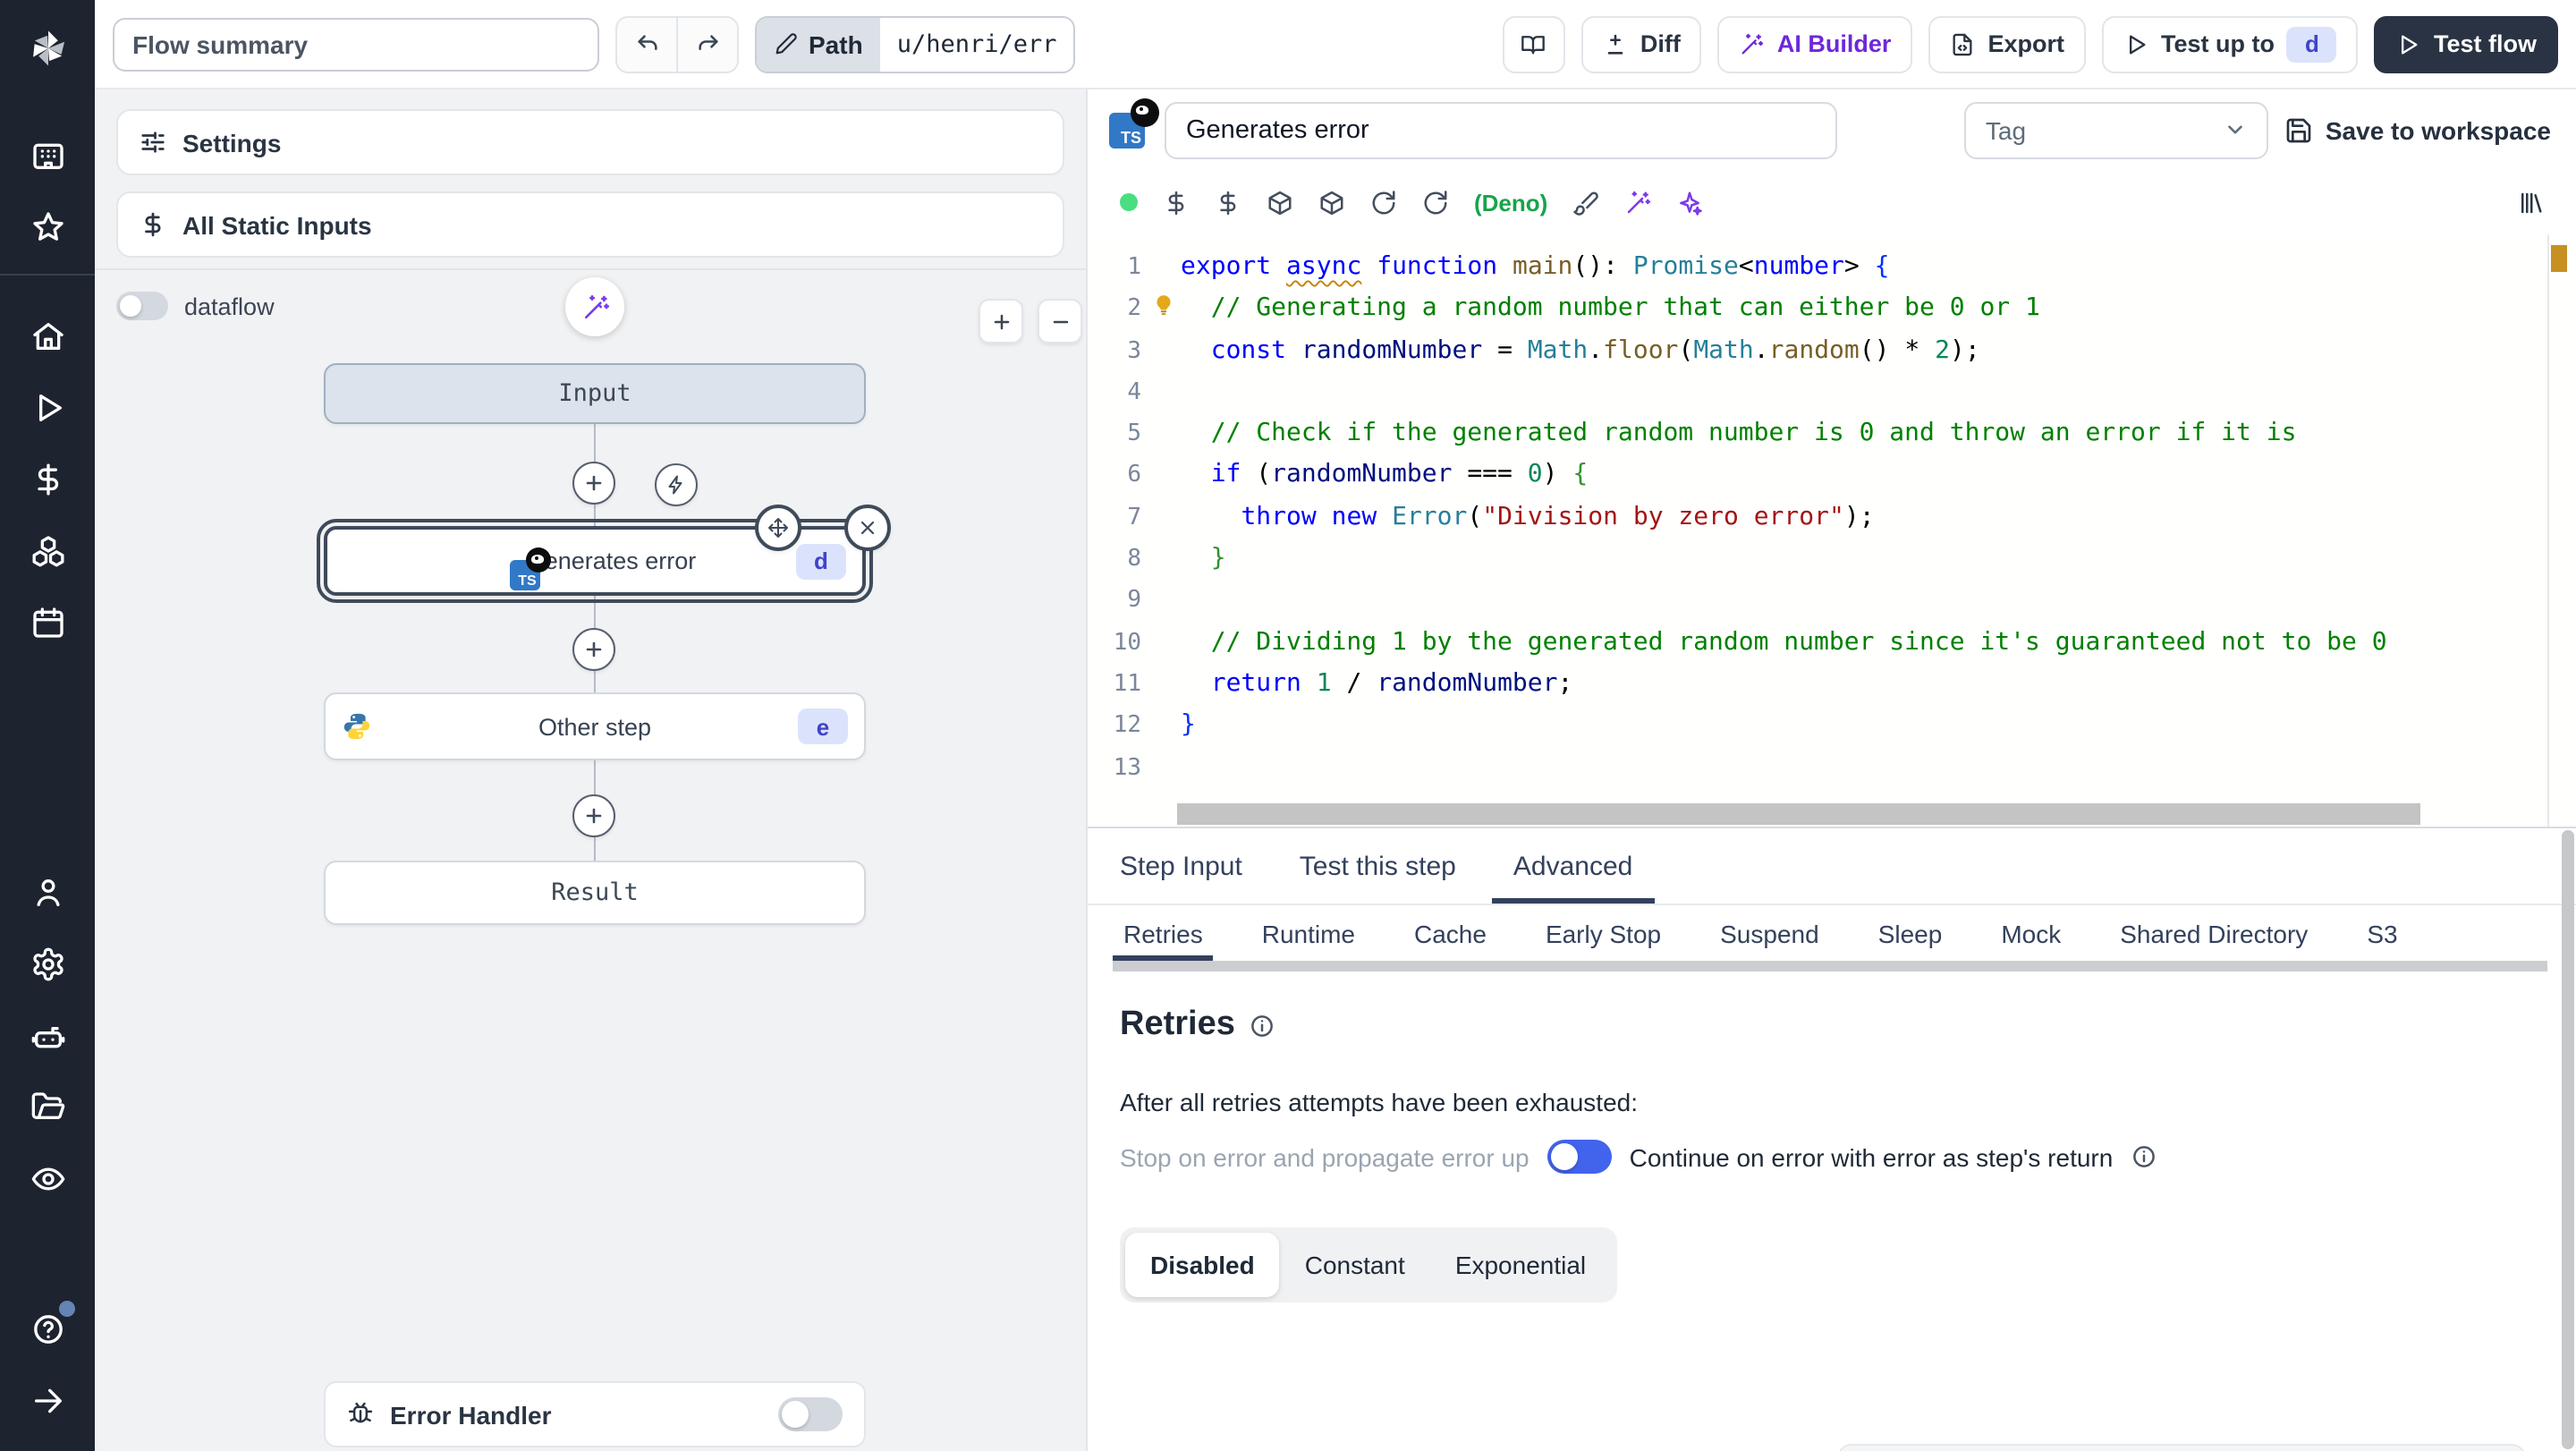 The width and height of the screenshot is (2576, 1451). I want to click on all-static-inputs-button: All Static Inputs, so click(590, 224).